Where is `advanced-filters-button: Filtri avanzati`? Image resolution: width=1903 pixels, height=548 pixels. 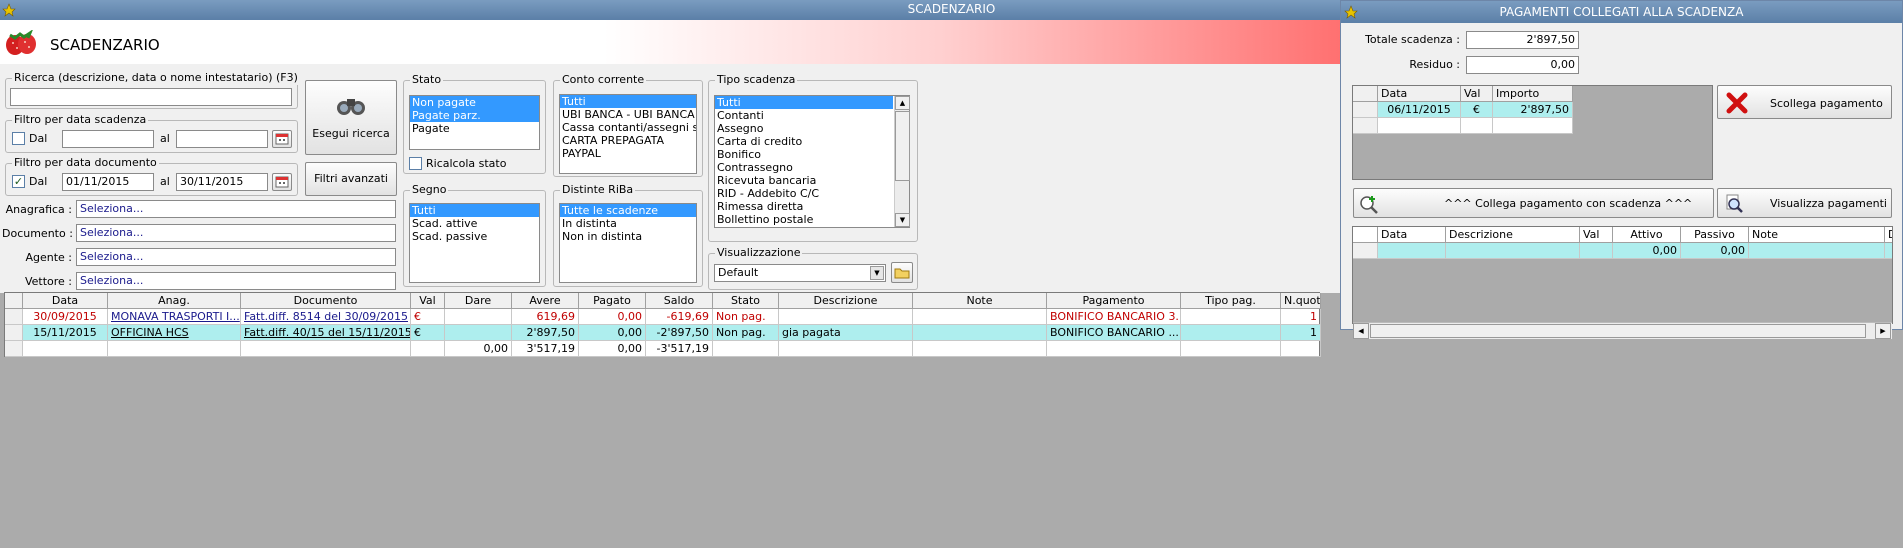 advanced-filters-button: Filtri avanzati is located at coordinates (351, 179).